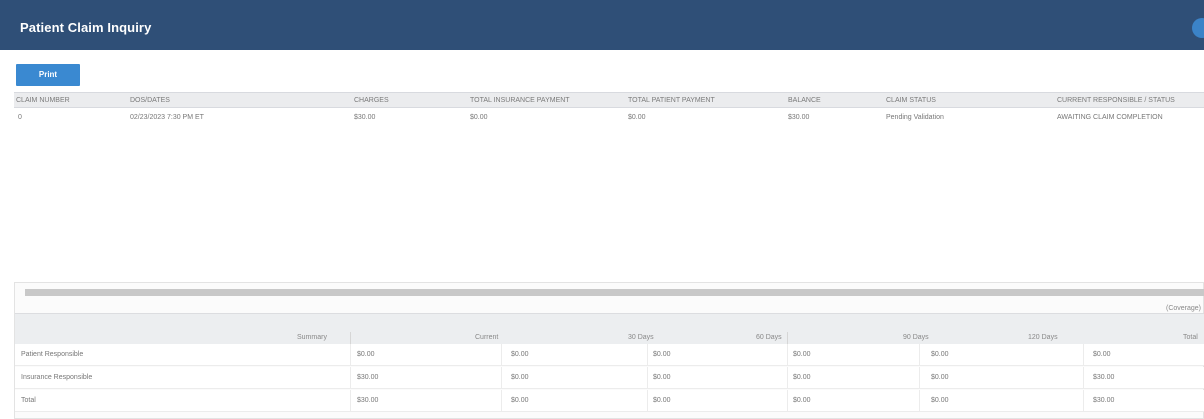  What do you see at coordinates (43, 100) in the screenshot?
I see `column-header-claim-number: CLAIM NUMBER` at bounding box center [43, 100].